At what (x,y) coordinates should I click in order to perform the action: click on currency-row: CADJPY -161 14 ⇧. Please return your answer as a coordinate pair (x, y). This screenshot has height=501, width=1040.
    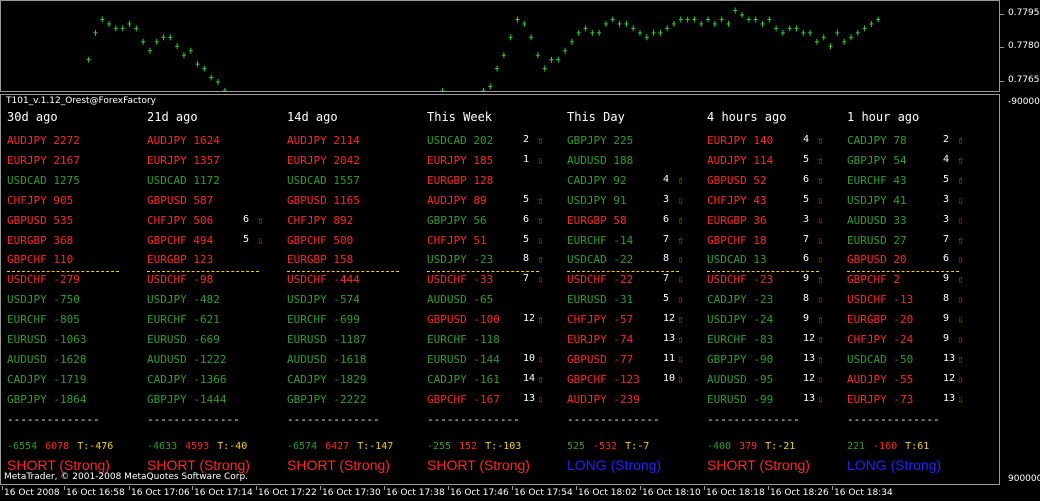
    Looking at the image, I should click on (497, 381).